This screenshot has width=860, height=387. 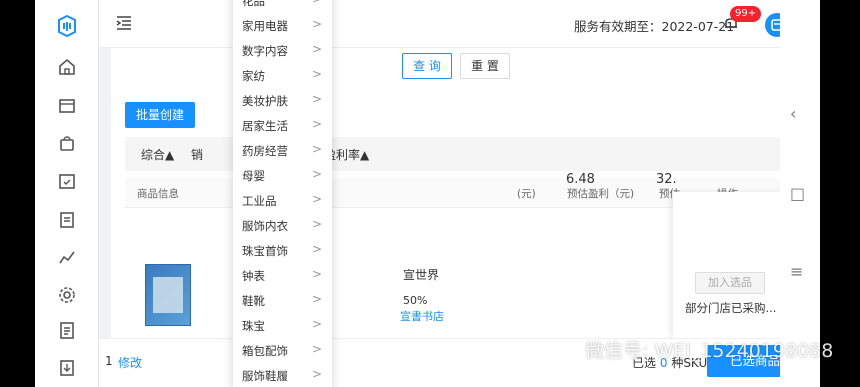 What do you see at coordinates (67, 295) in the screenshot?
I see `settings-icon` at bounding box center [67, 295].